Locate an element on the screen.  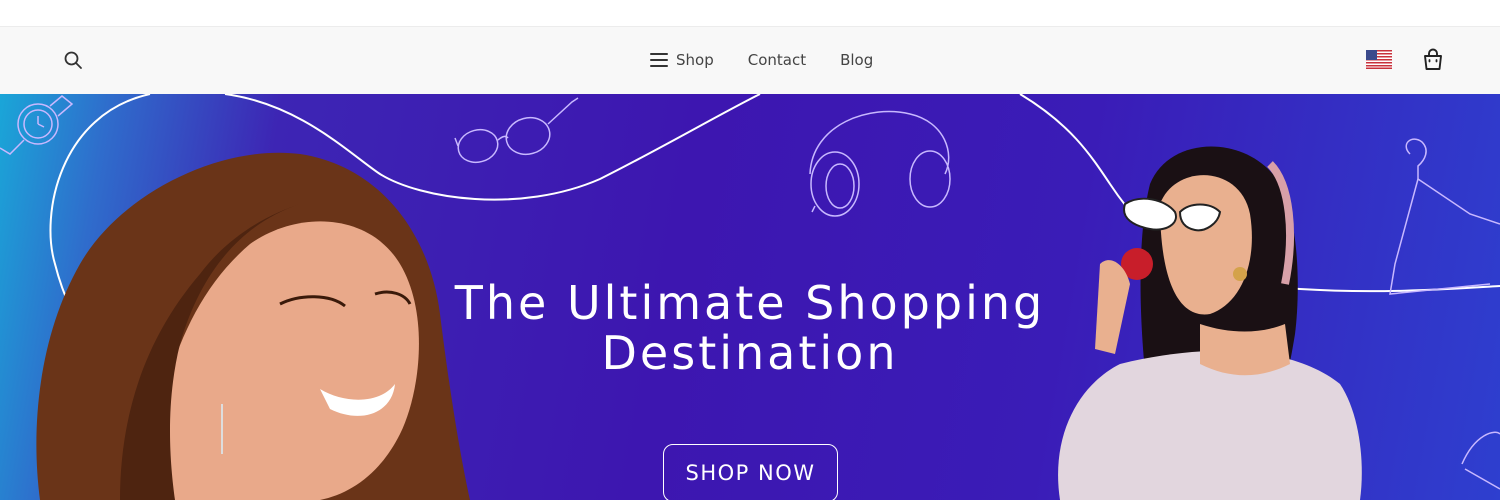
nav-item-shop: Shop is located at coordinates (682, 60).